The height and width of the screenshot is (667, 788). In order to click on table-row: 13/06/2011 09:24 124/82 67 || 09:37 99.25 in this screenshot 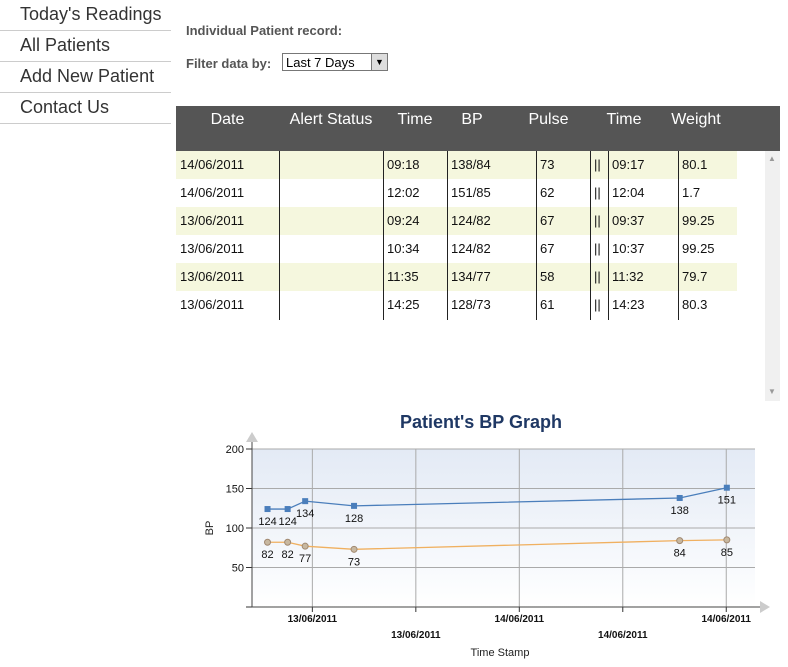, I will do `click(456, 221)`.